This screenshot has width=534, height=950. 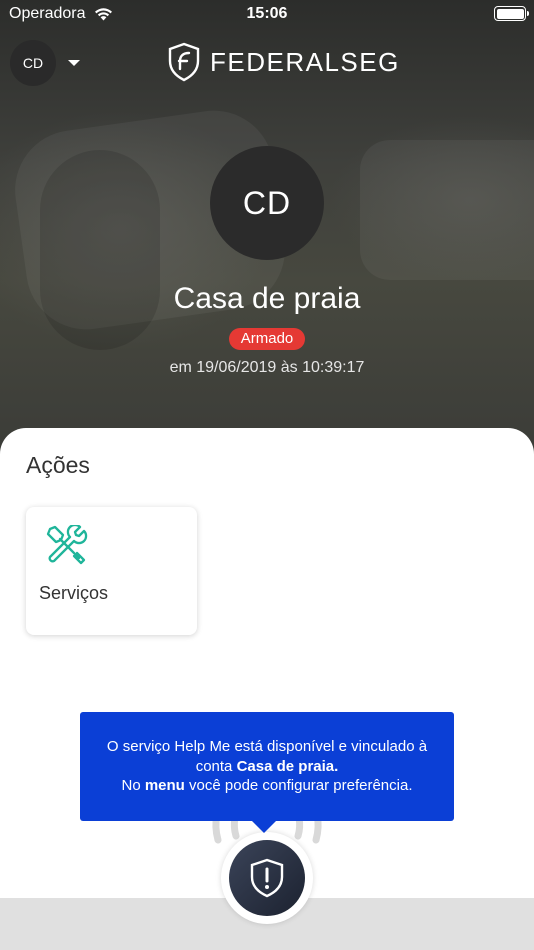 What do you see at coordinates (267, 367) in the screenshot?
I see `status-timestamp: em 19/06/2019 às 10:39:17` at bounding box center [267, 367].